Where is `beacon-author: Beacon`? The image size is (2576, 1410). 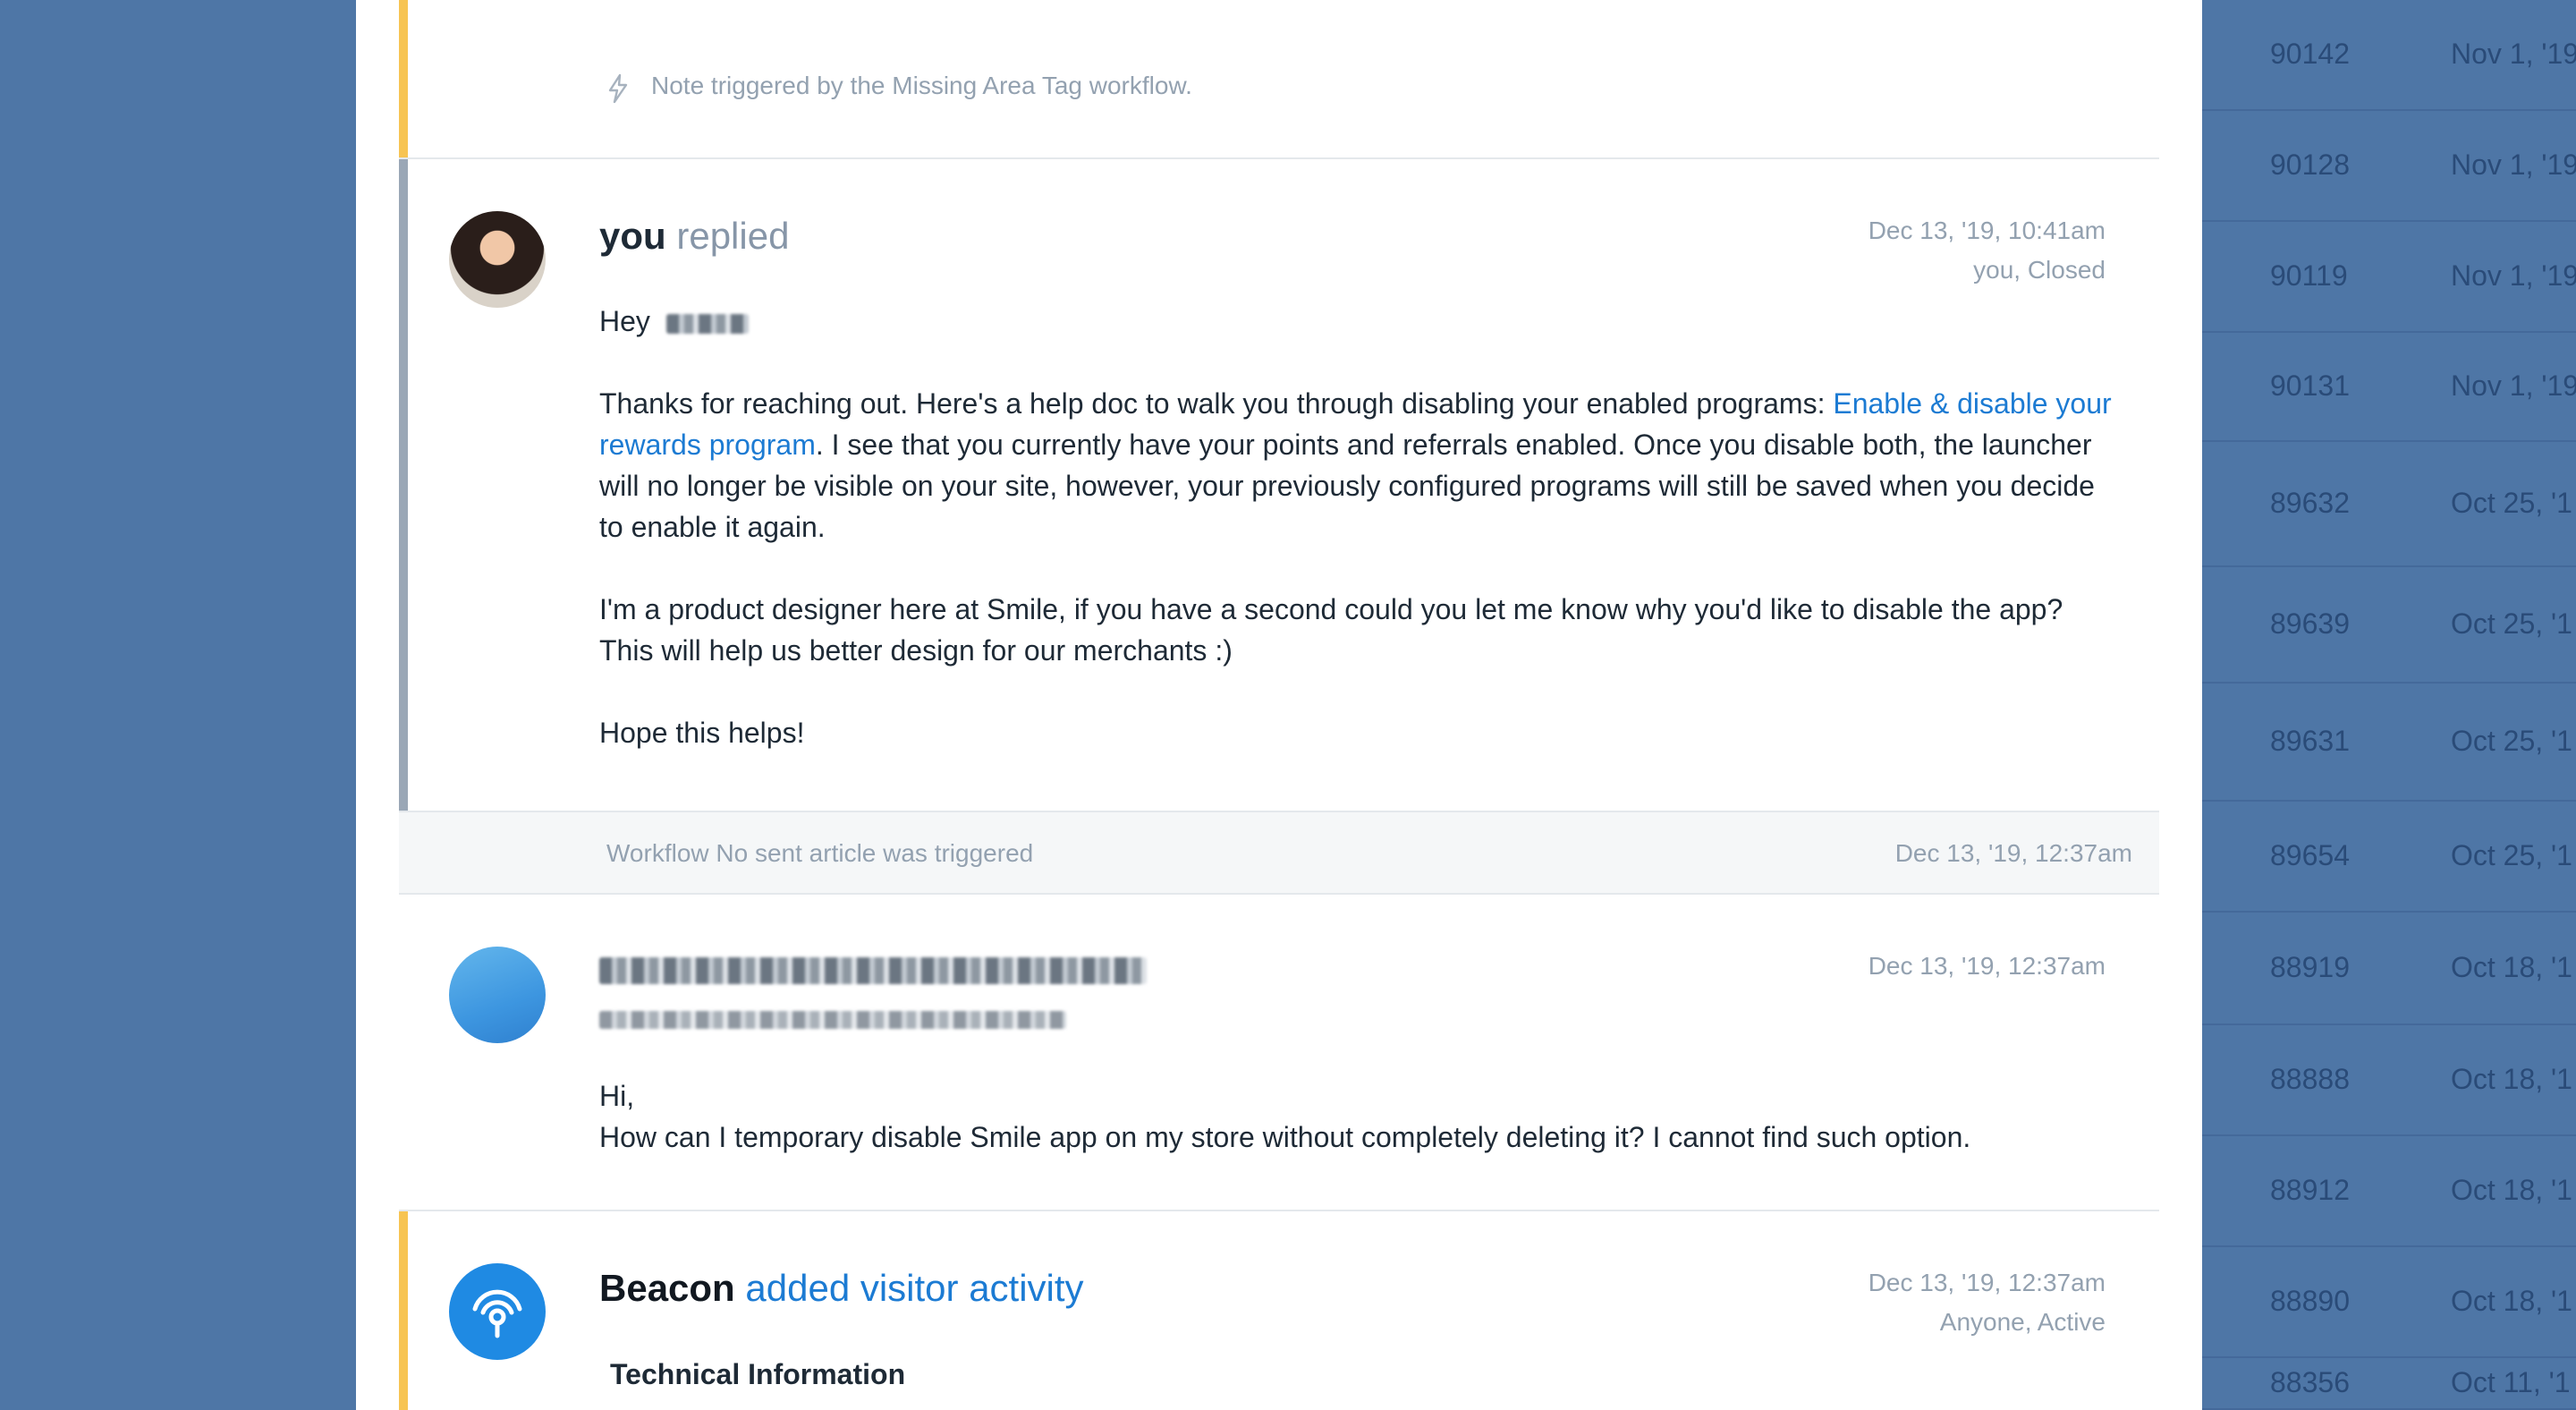
beacon-author: Beacon is located at coordinates (667, 1288).